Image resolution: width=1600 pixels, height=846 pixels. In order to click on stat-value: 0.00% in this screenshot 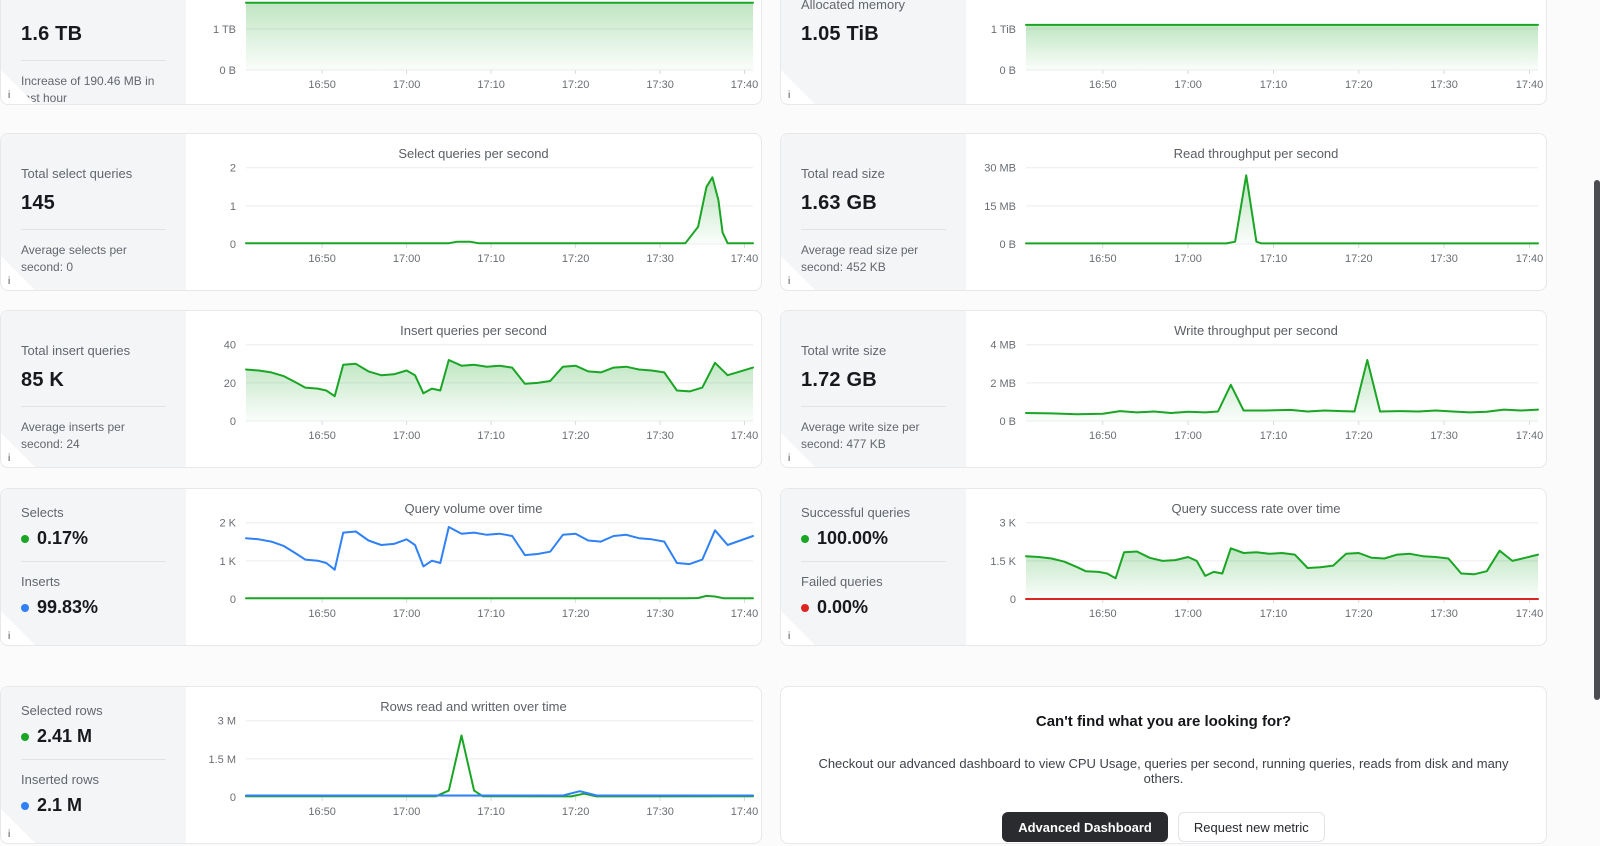, I will do `click(843, 607)`.